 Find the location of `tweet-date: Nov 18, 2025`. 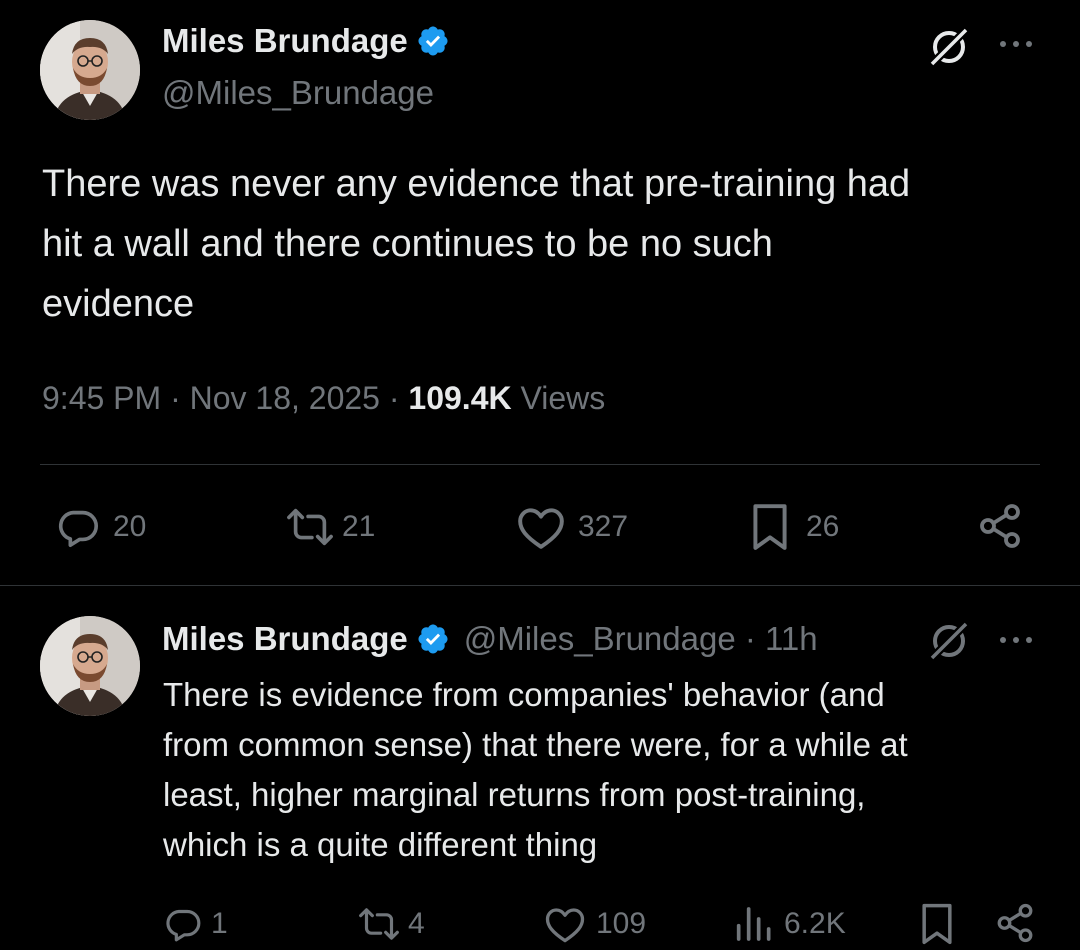

tweet-date: Nov 18, 2025 is located at coordinates (285, 398).